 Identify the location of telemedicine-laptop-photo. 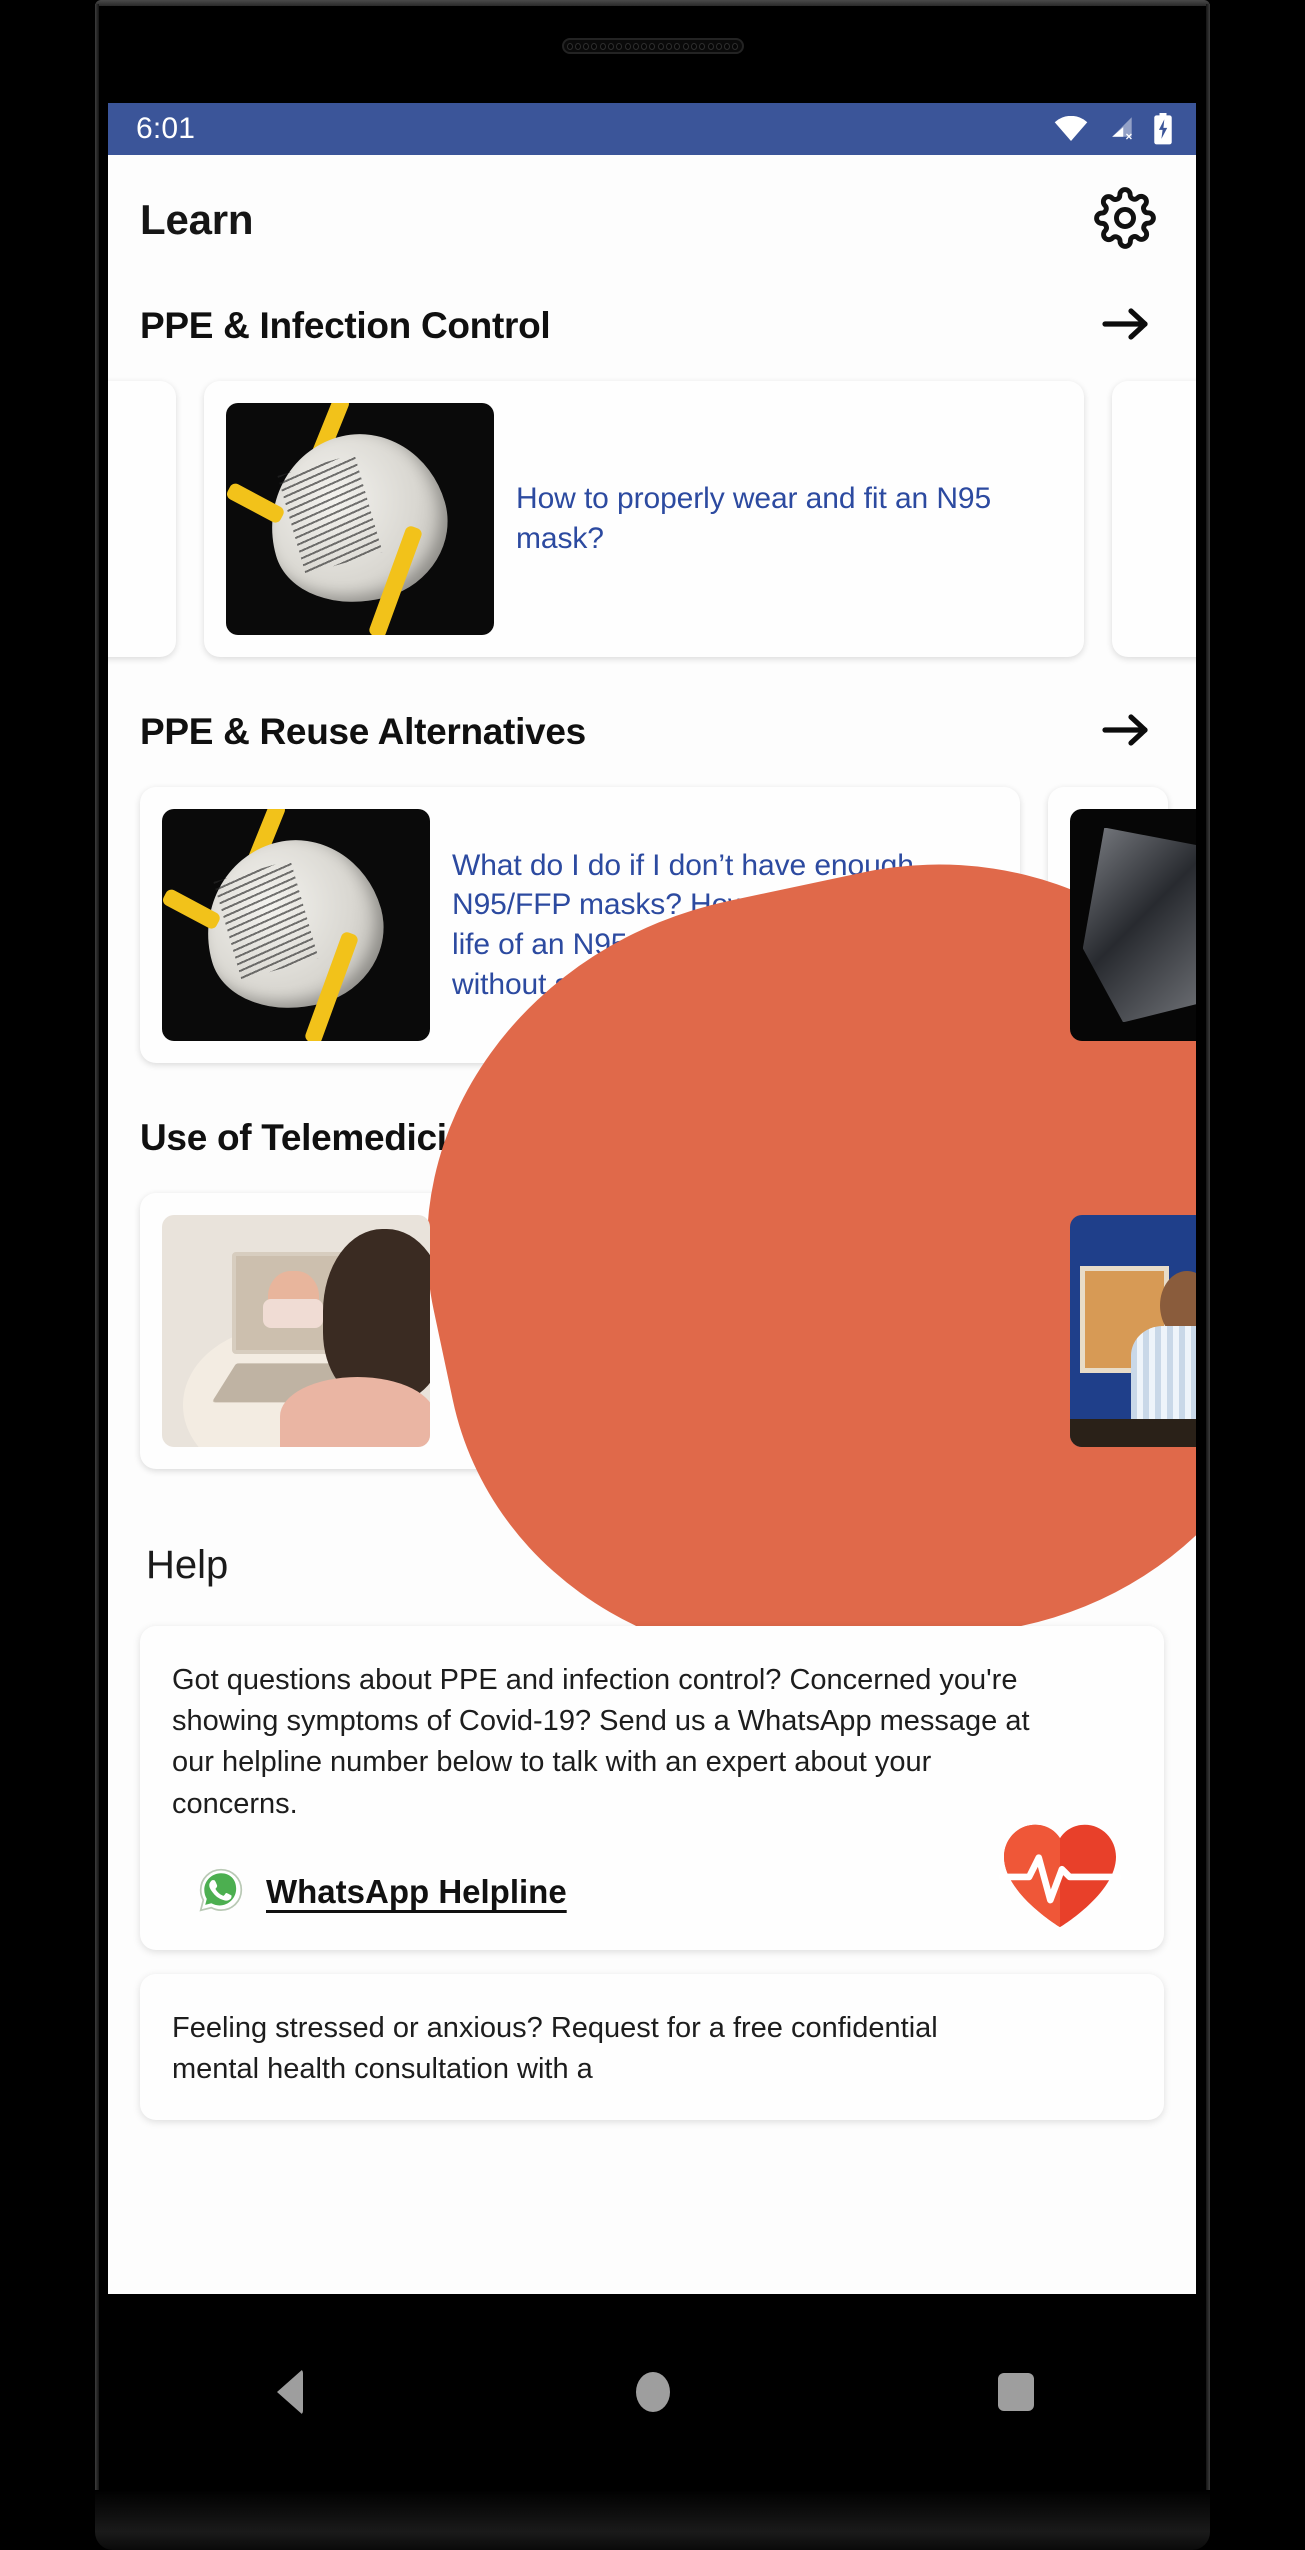
(296, 1331).